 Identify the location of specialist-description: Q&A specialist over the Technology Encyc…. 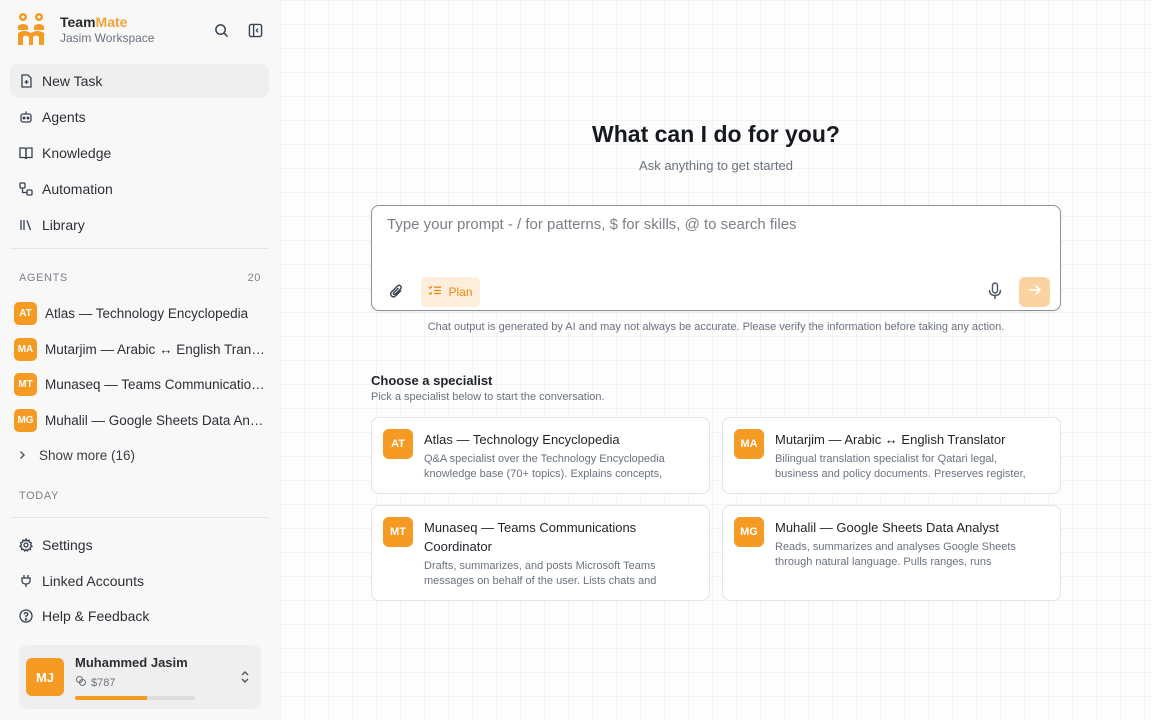
(544, 466).